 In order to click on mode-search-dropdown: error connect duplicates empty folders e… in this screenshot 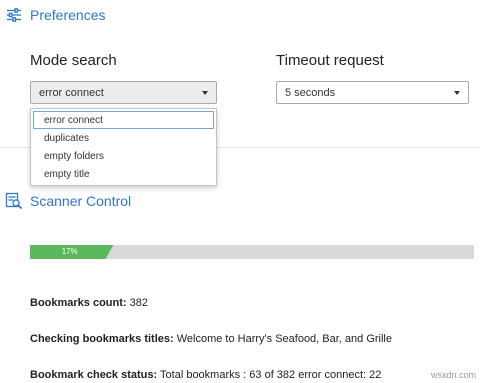, I will do `click(123, 147)`.